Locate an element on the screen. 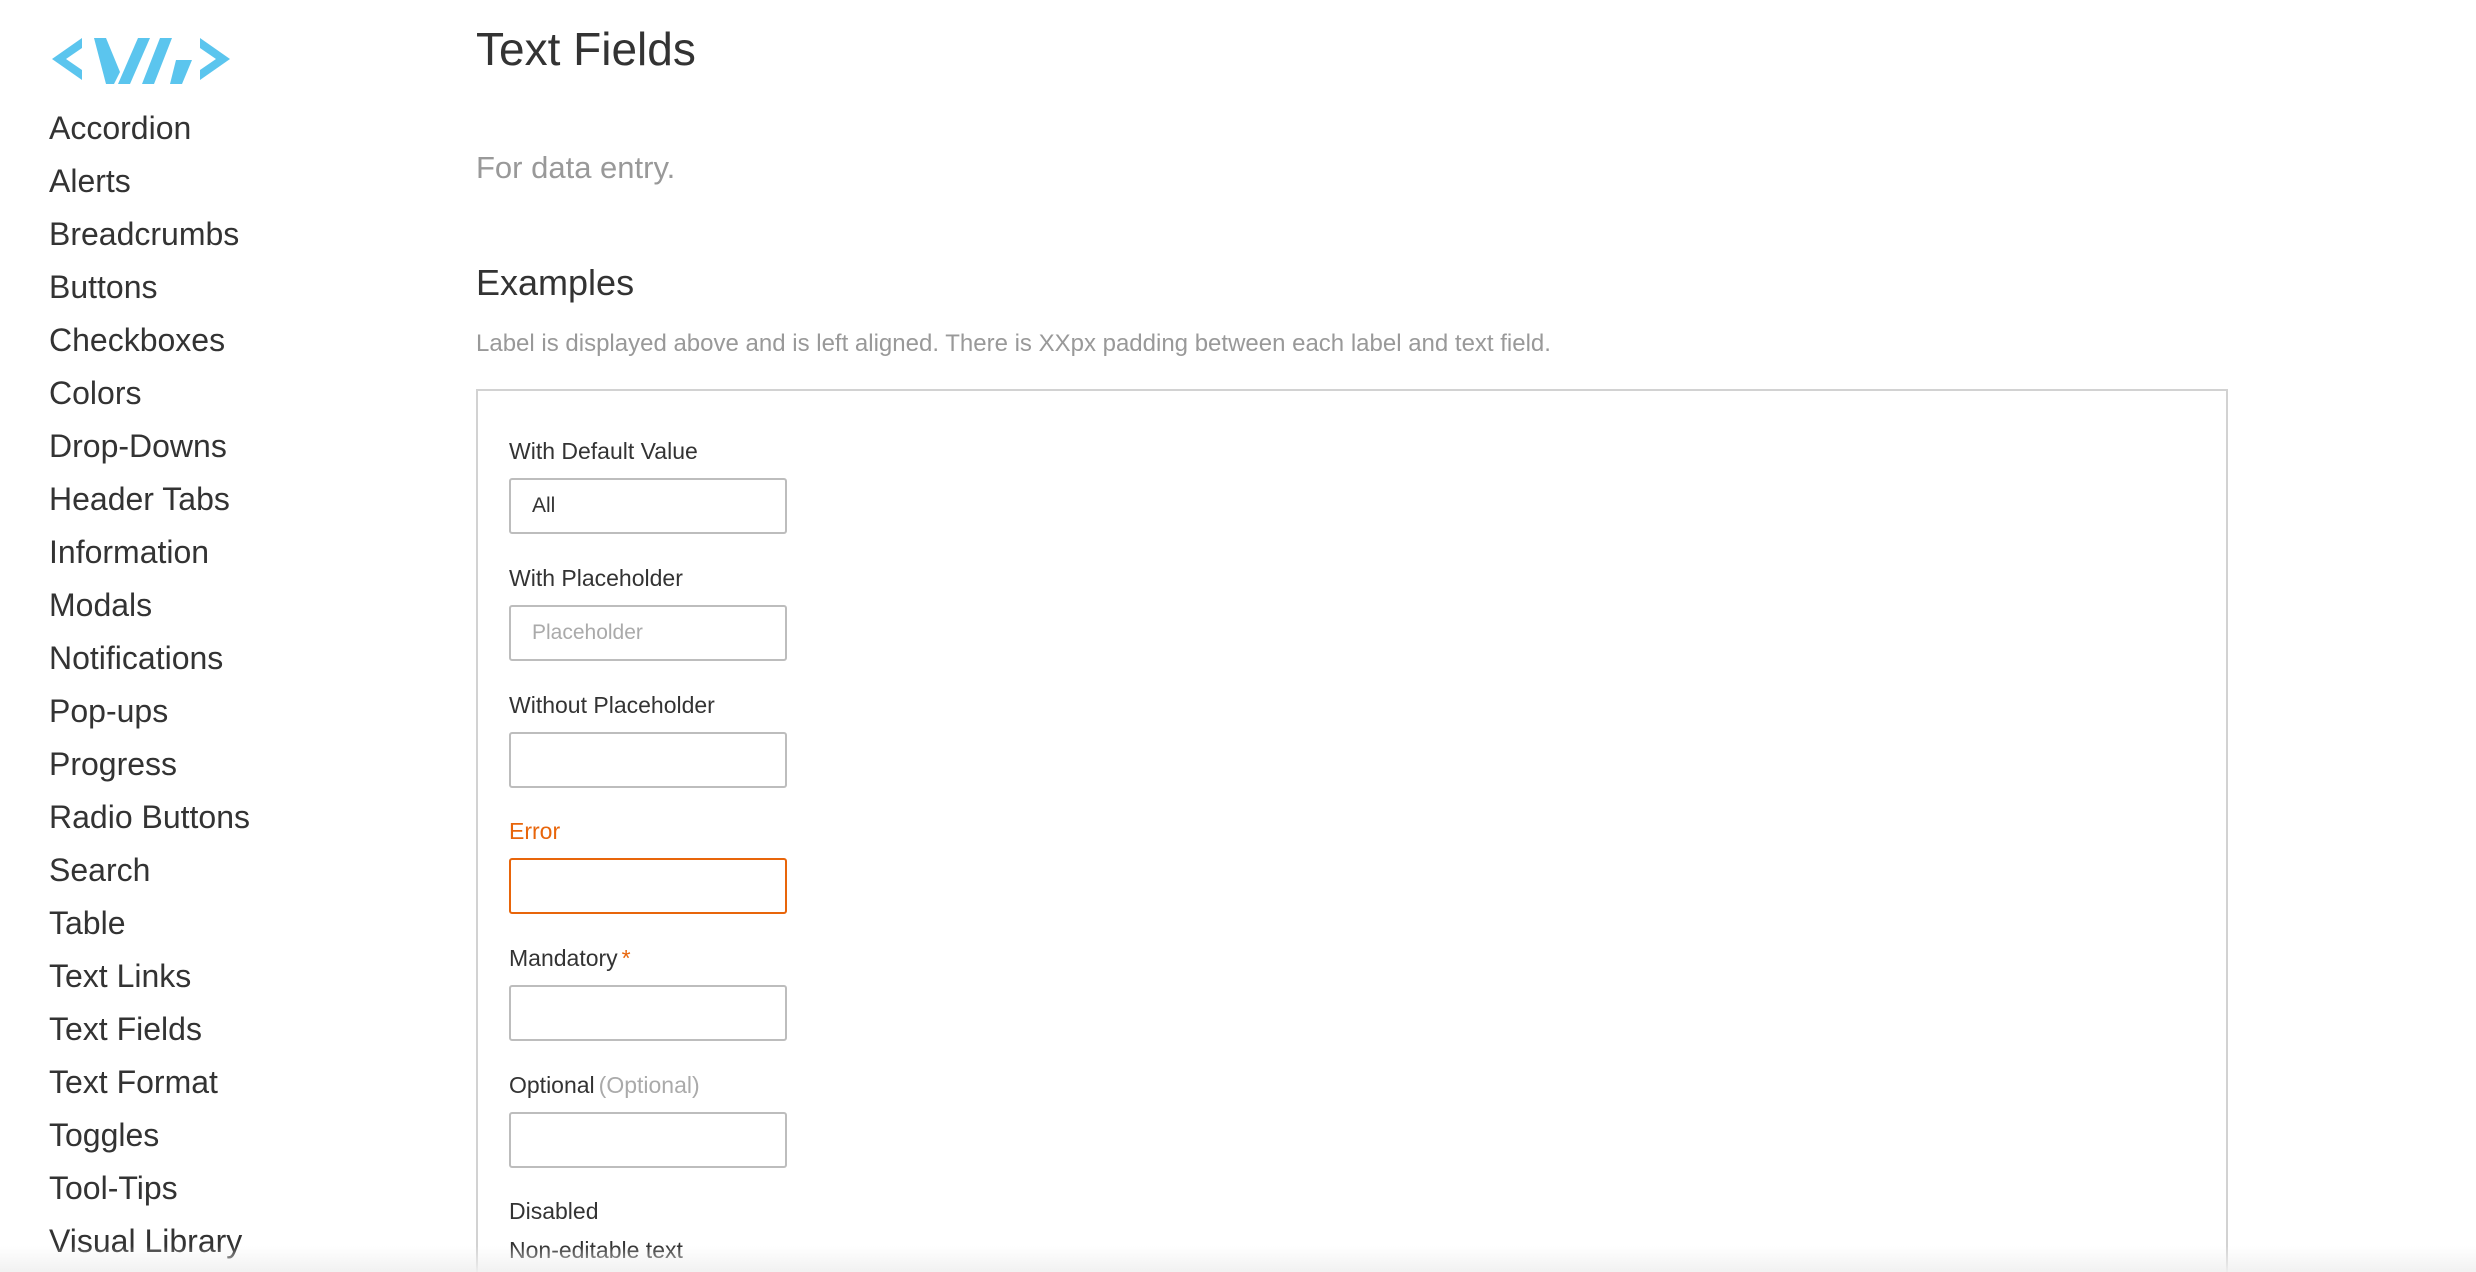  sidebar-item-text-links: Text Links is located at coordinates (149, 976).